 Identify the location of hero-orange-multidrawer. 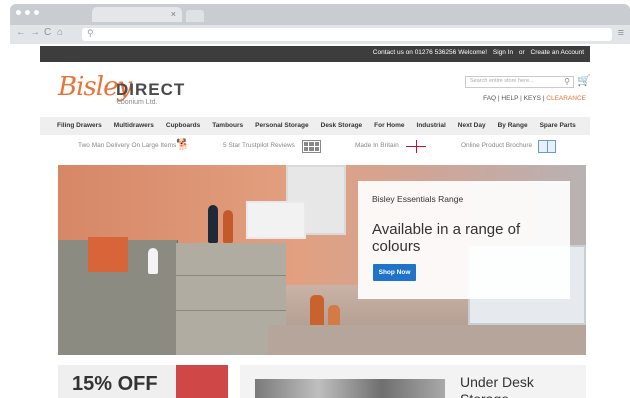
(108, 254).